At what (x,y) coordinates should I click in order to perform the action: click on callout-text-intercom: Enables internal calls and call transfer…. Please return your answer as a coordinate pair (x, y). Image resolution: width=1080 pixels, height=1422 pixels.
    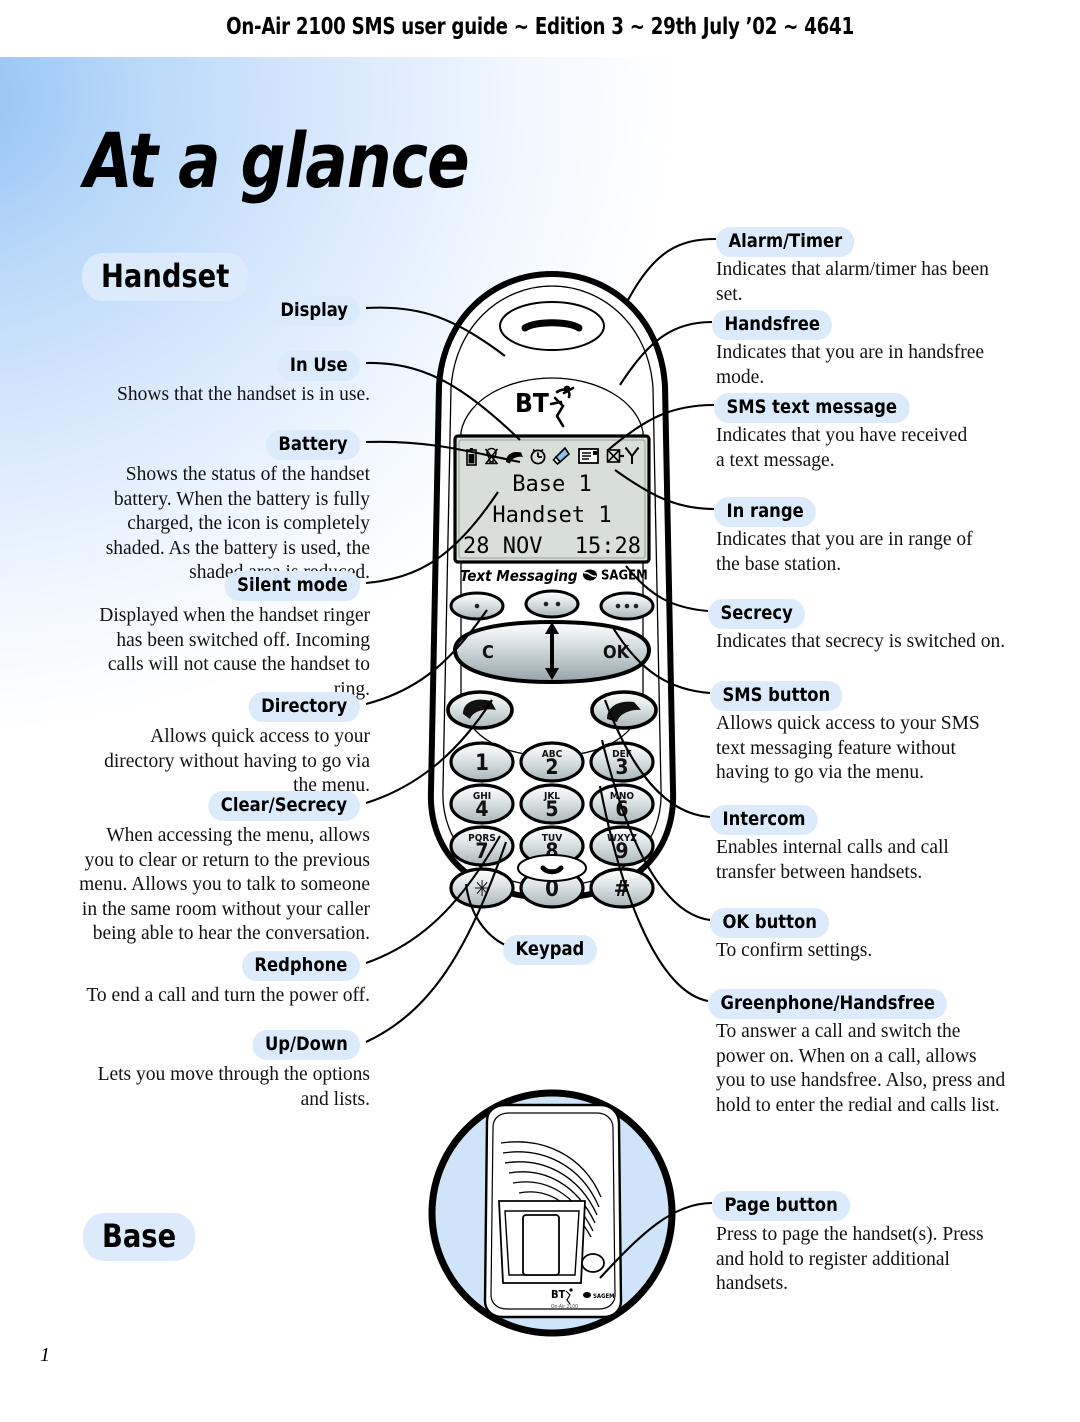
    Looking at the image, I should click on (832, 860).